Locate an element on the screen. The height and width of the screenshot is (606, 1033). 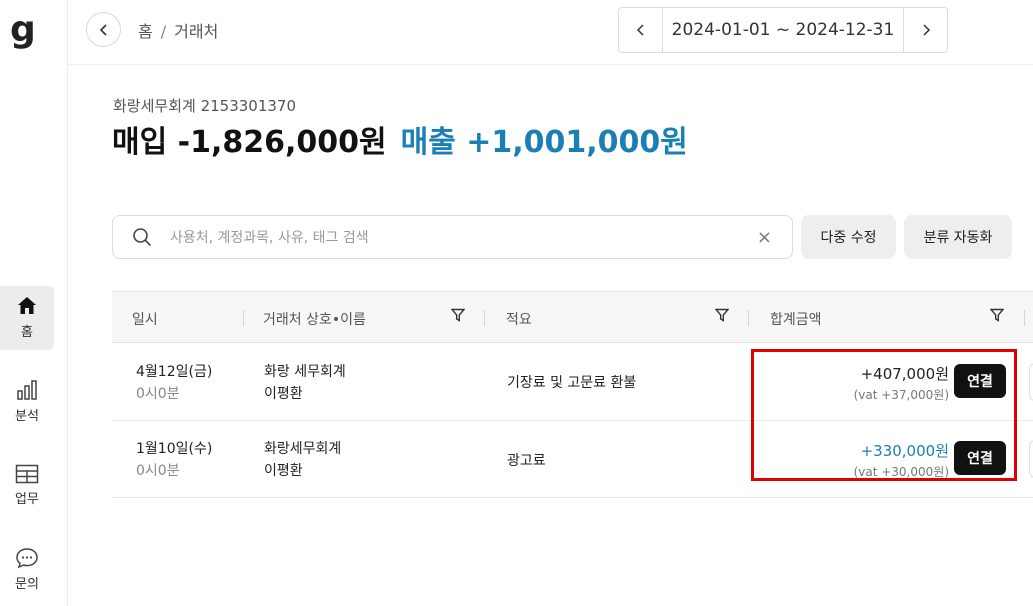
next-period-button is located at coordinates (925, 30).